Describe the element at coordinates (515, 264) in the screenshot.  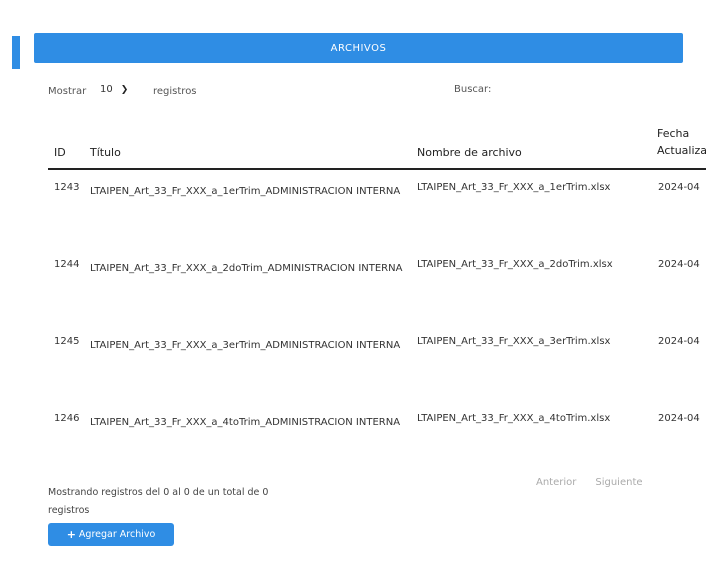
I see `row-file: LTAIPEN_Art_33_Fr_XXX_a_2doTrim.xlsx` at that location.